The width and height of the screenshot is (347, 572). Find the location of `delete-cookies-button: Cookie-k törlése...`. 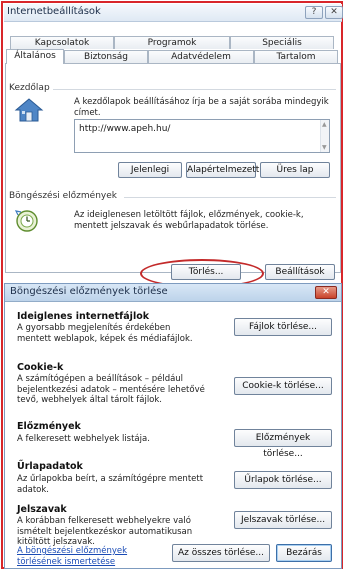

delete-cookies-button: Cookie-k törlése... is located at coordinates (283, 386).